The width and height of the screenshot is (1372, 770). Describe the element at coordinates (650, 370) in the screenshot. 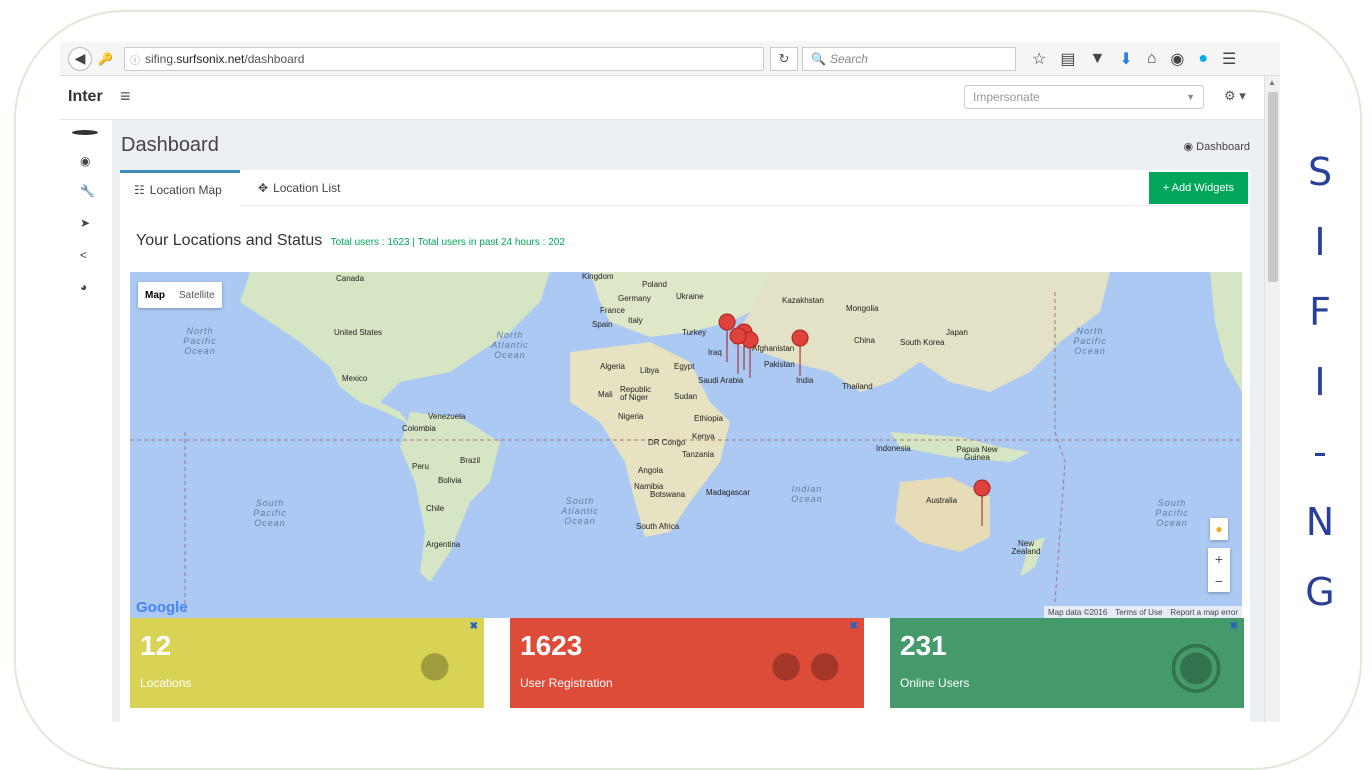

I see `country-label: Libya` at that location.